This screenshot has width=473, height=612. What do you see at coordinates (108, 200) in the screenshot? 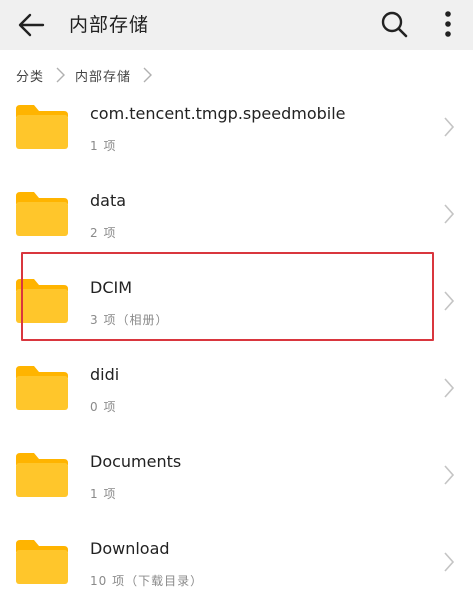
I see `folder-name: data` at bounding box center [108, 200].